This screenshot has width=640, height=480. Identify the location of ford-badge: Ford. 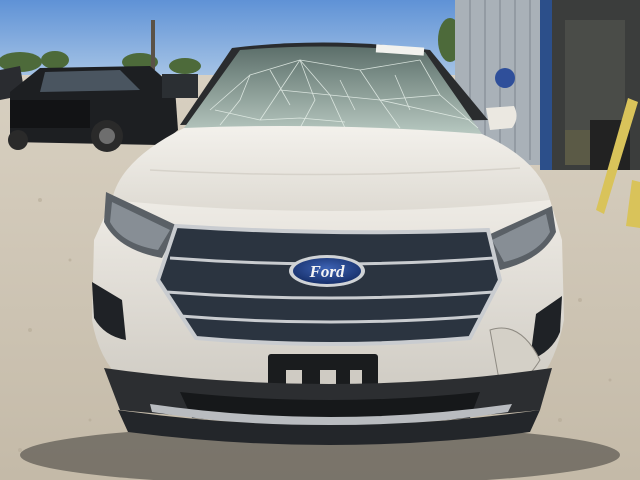
(327, 271).